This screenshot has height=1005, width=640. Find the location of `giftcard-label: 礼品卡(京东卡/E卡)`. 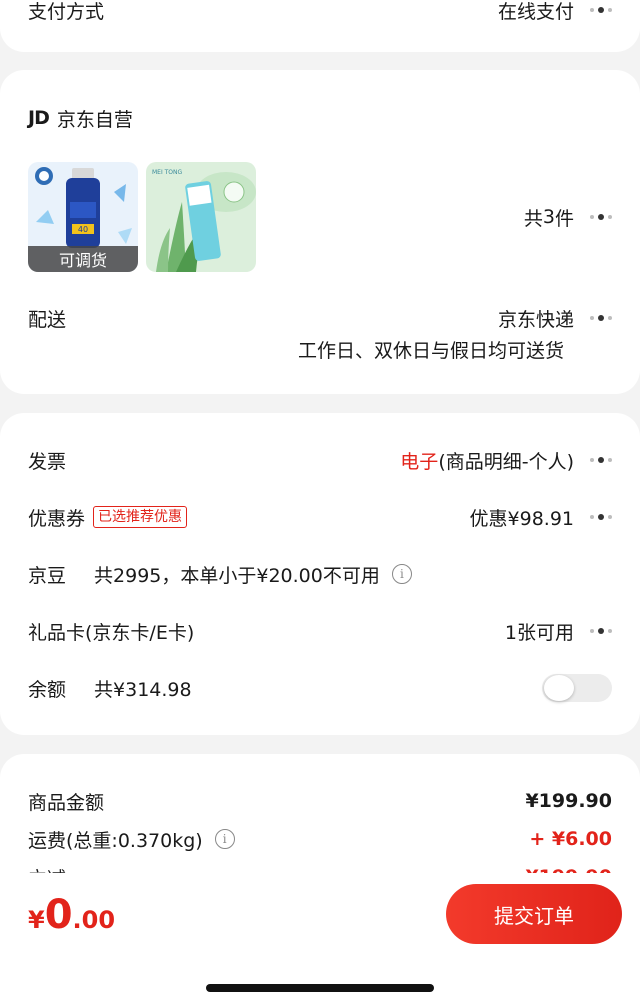

giftcard-label: 礼品卡(京东卡/E卡) is located at coordinates (111, 632).